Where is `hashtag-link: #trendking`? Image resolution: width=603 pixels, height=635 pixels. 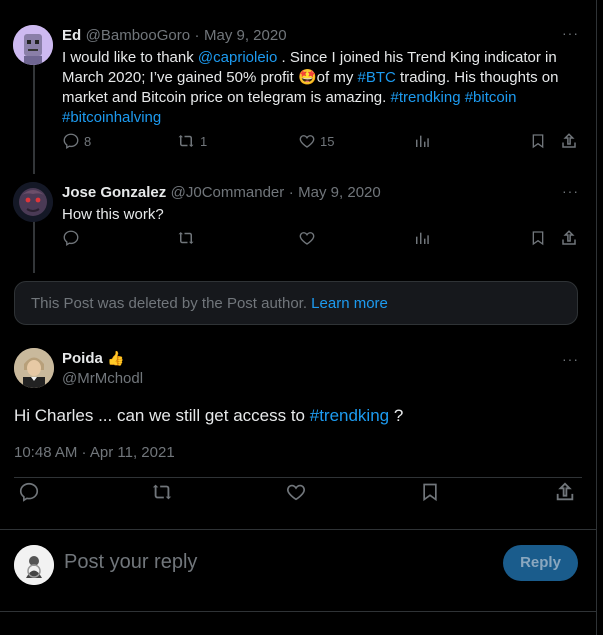
hashtag-link: #trendking is located at coordinates (349, 415).